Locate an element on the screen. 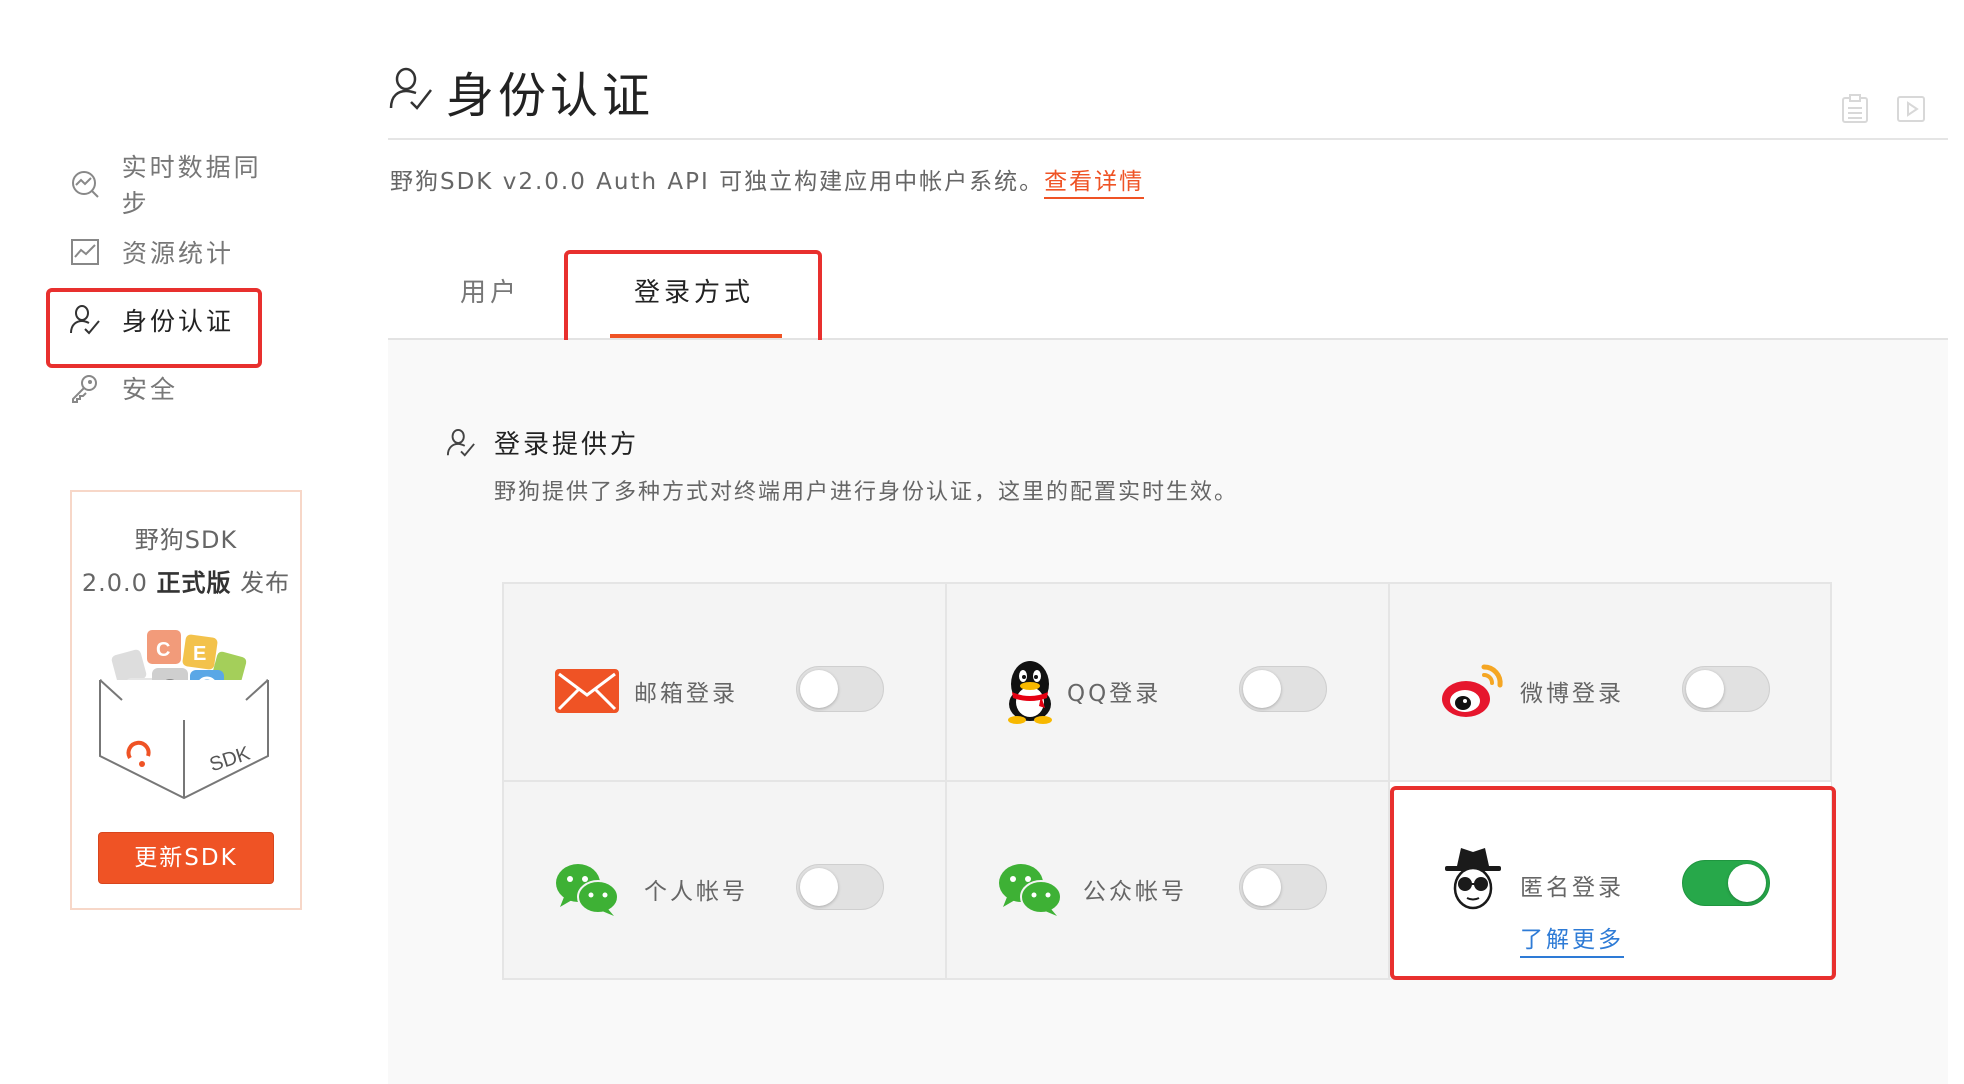 The height and width of the screenshot is (1084, 1964). provider-name: 微博登录 is located at coordinates (1572, 694).